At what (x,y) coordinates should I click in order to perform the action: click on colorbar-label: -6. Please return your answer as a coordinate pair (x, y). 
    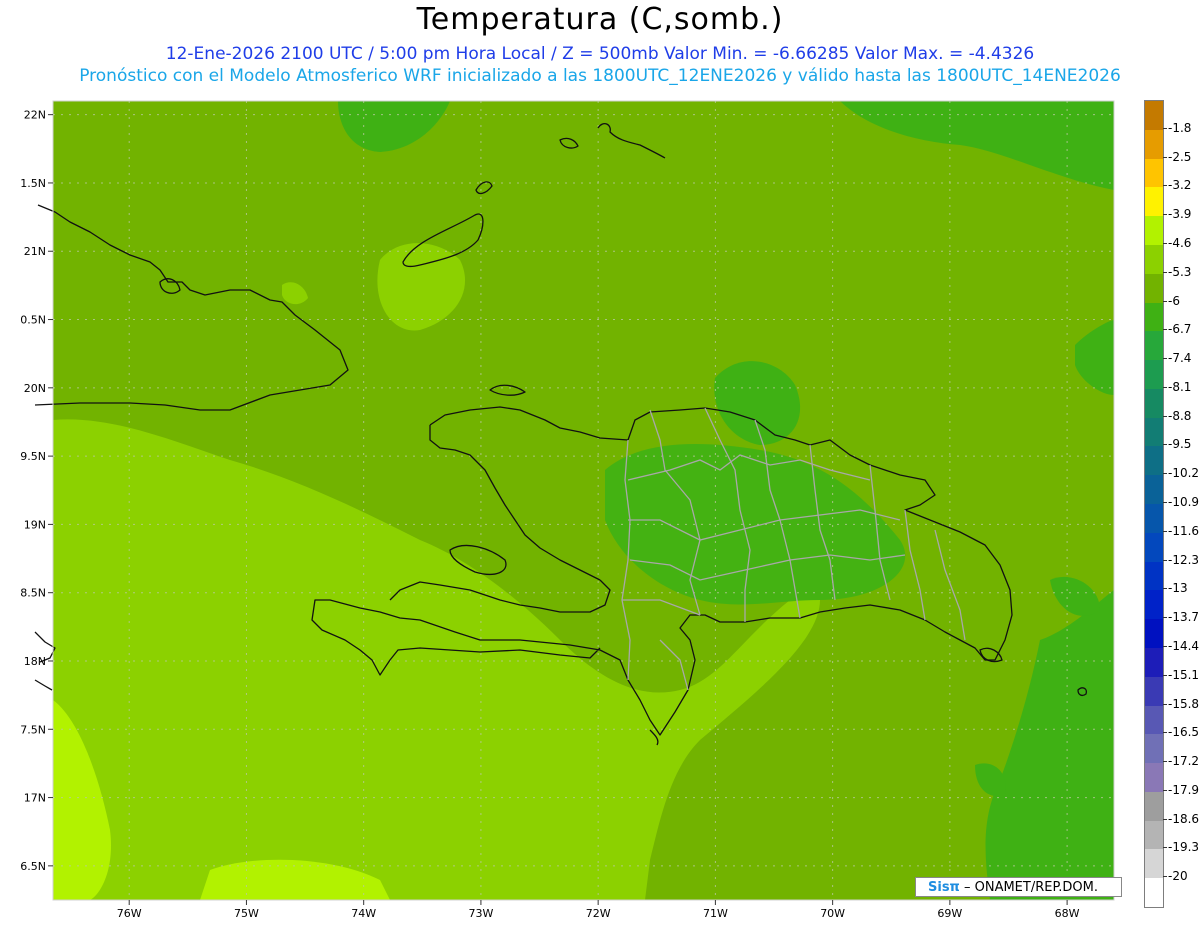
    Looking at the image, I should click on (1174, 300).